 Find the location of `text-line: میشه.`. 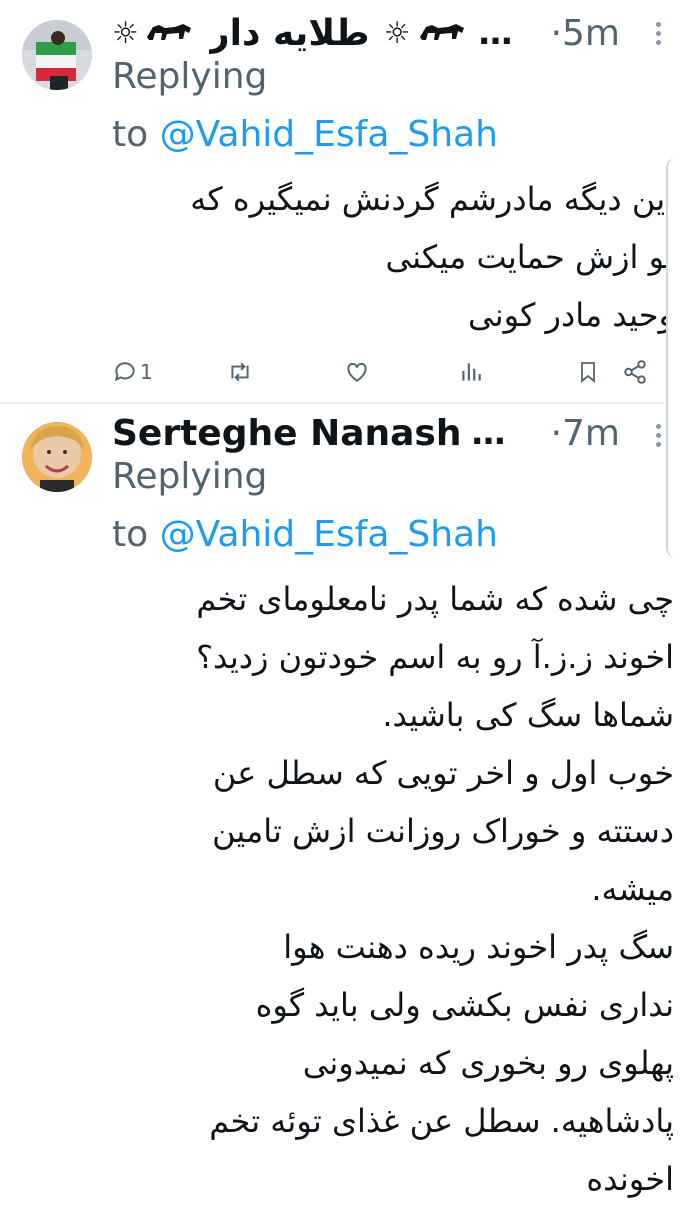

text-line: میشه. is located at coordinates (632, 889).